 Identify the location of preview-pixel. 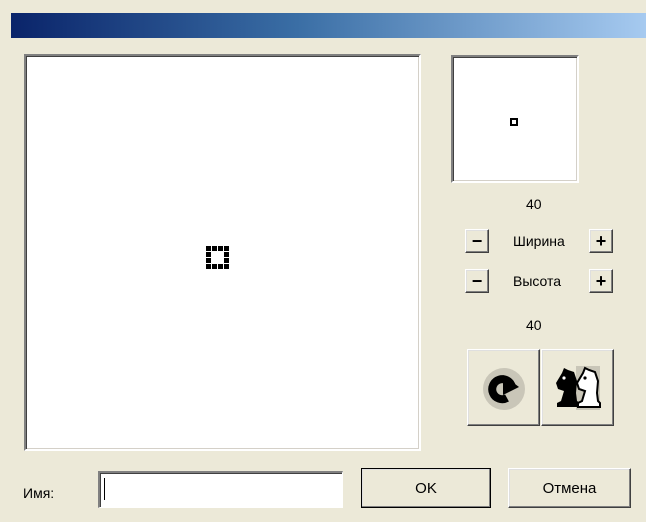
(514, 122).